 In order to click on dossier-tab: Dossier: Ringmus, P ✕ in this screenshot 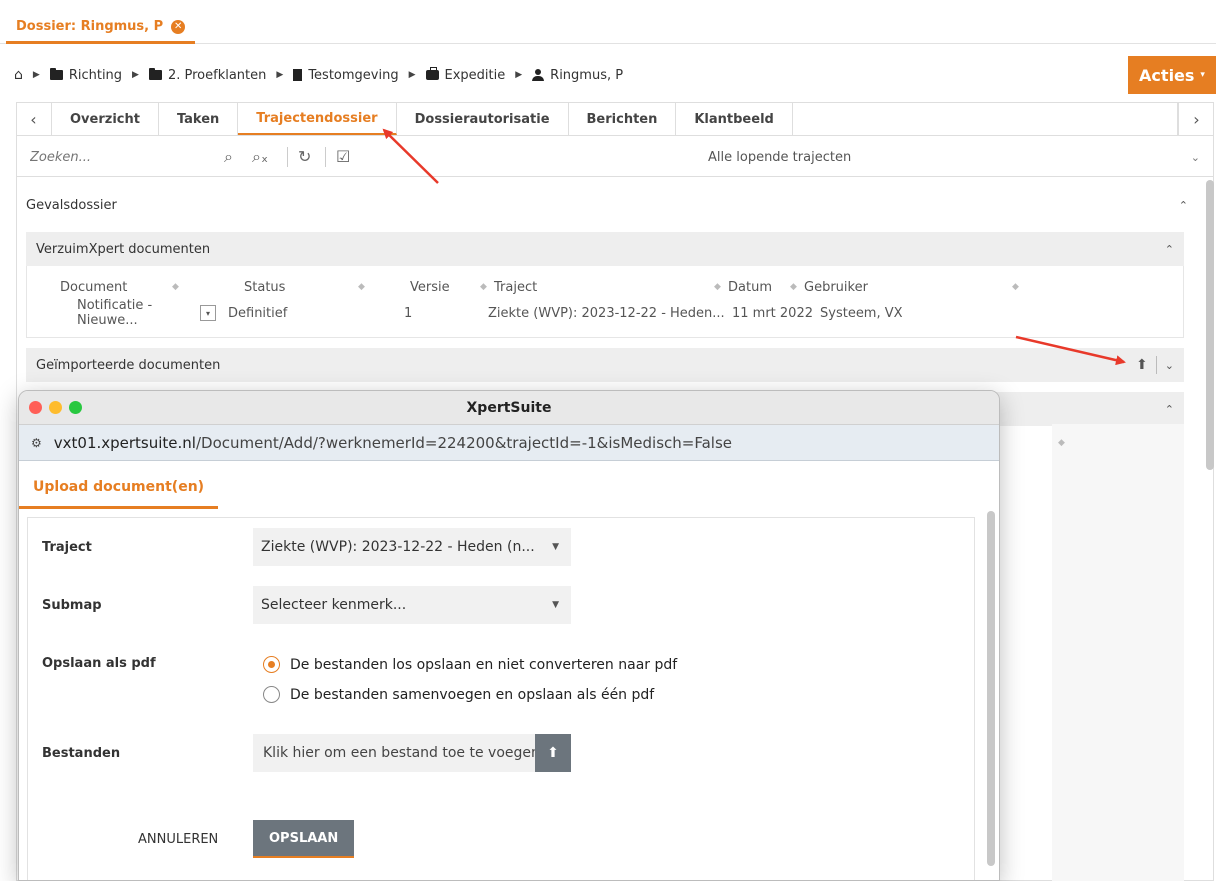, I will do `click(101, 28)`.